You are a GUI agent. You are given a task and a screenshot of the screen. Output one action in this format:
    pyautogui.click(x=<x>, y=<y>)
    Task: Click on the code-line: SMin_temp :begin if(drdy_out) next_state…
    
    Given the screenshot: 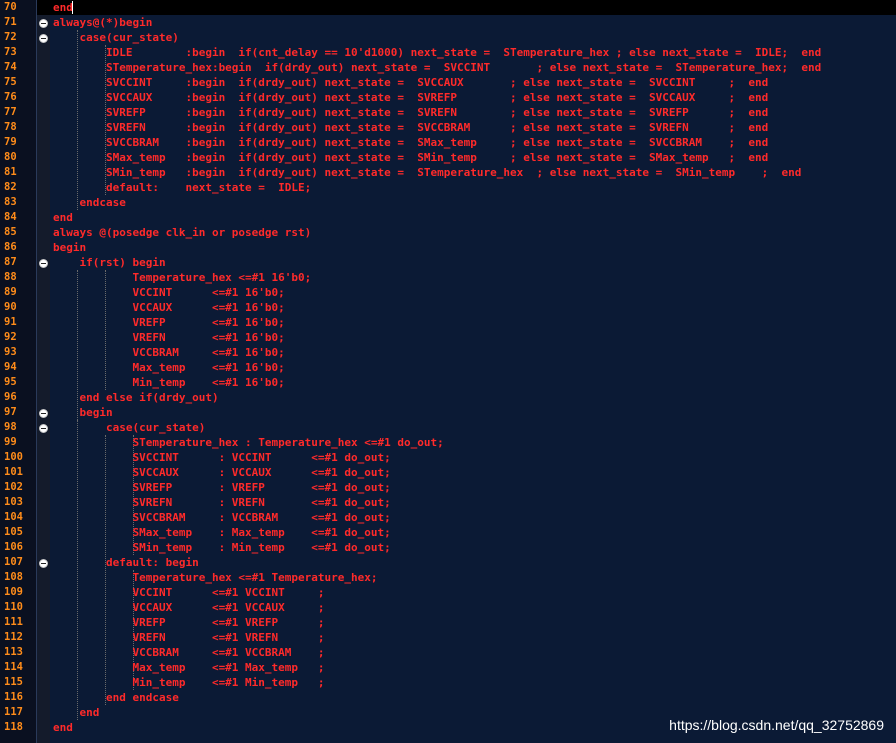 What is the action you would take?
    pyautogui.click(x=474, y=172)
    